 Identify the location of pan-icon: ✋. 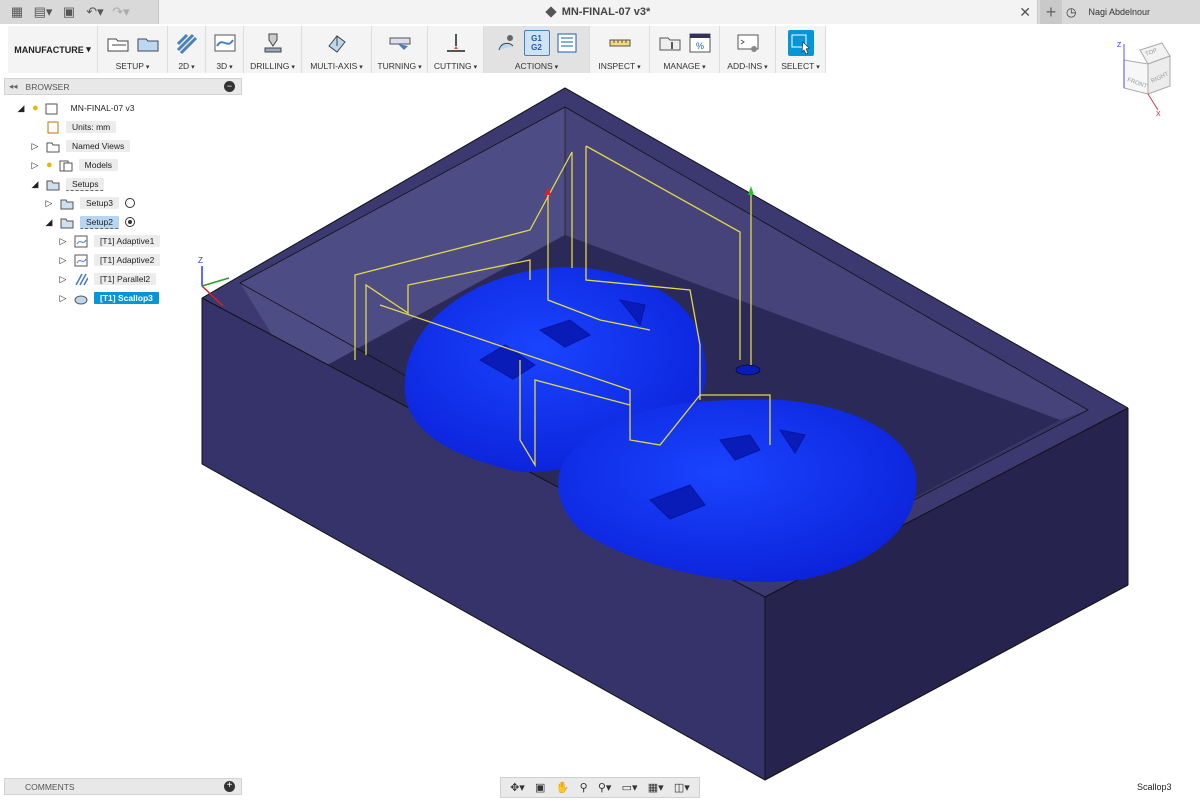
(563, 787).